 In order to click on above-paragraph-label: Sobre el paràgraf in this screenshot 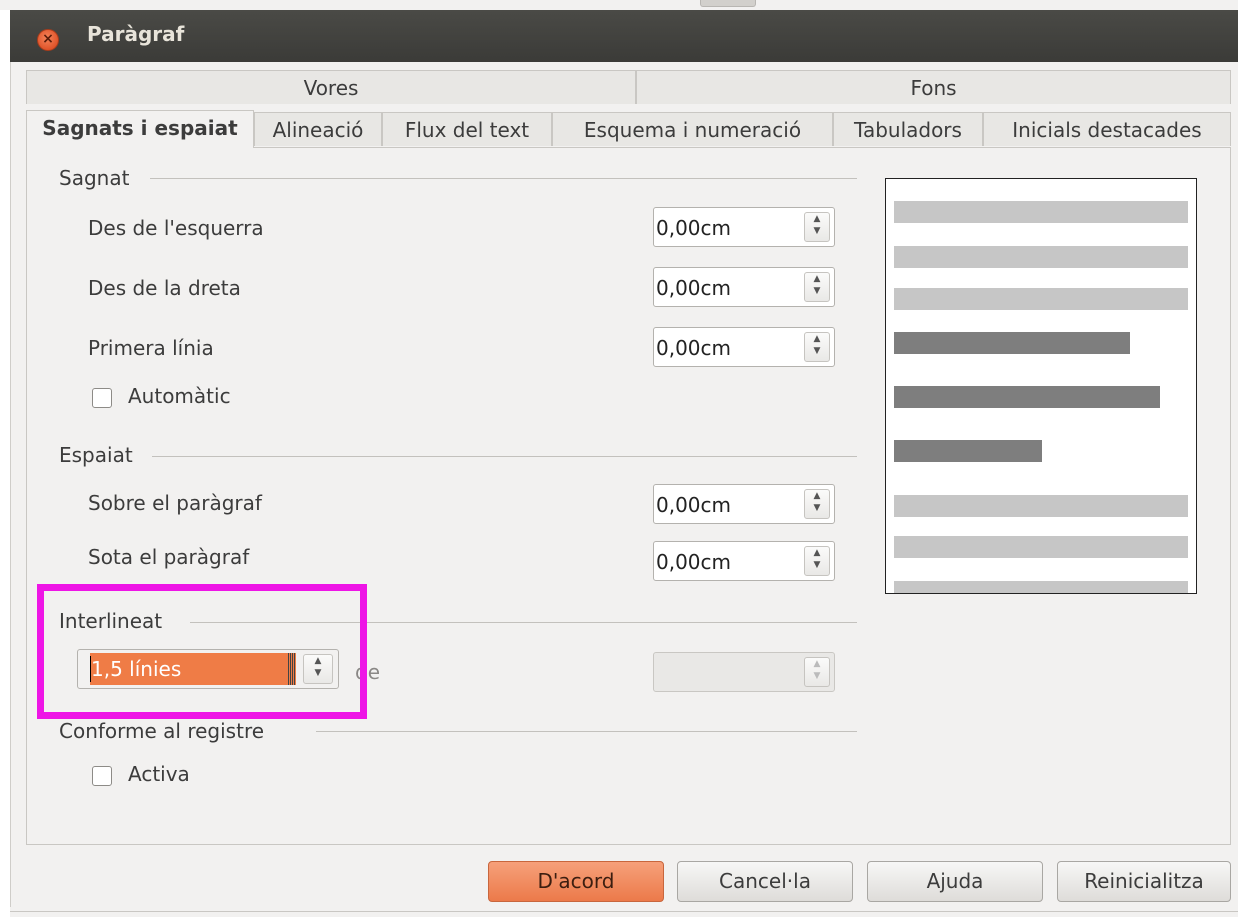, I will do `click(175, 503)`.